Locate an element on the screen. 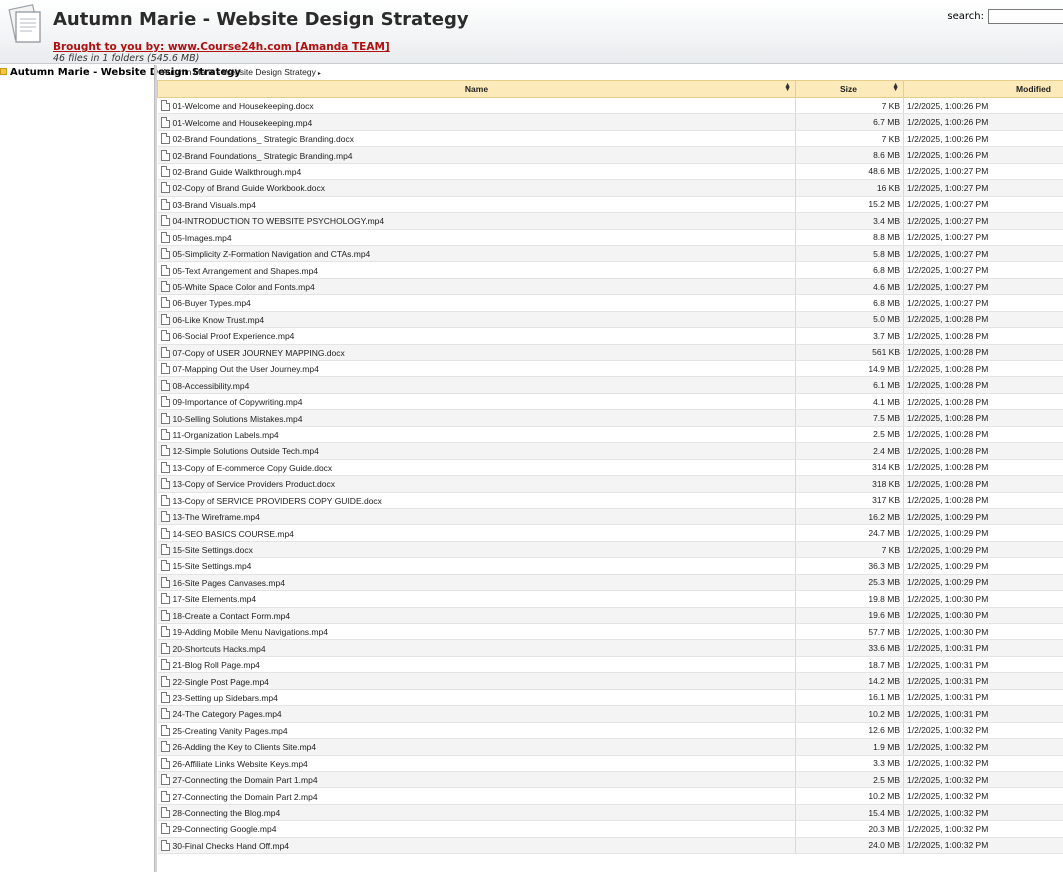 The image size is (1063, 872). file-name-cell: 25-Creating Vanity Pages.mp4 is located at coordinates (476, 731).